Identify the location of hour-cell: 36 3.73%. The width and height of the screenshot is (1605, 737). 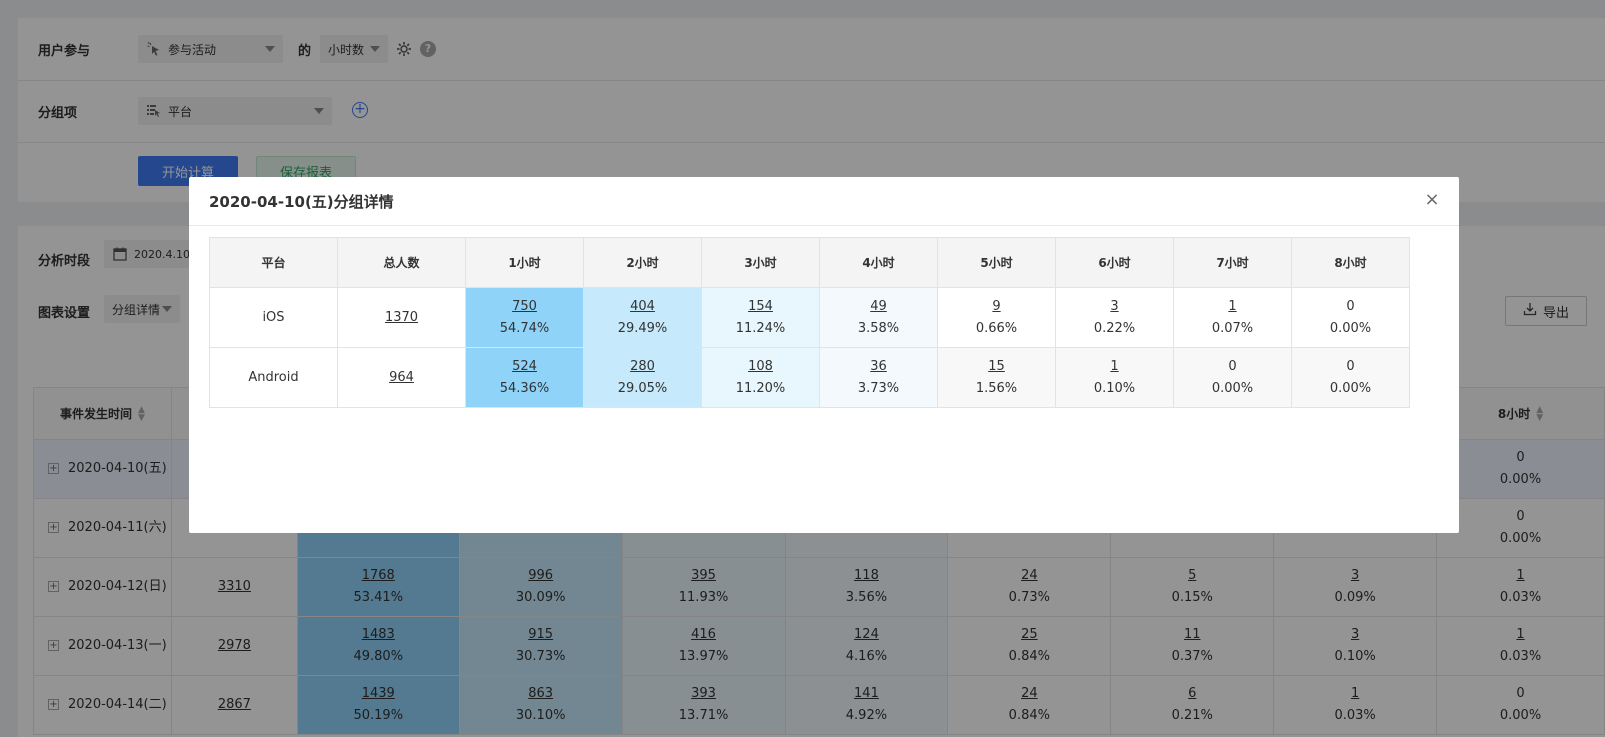
(878, 377).